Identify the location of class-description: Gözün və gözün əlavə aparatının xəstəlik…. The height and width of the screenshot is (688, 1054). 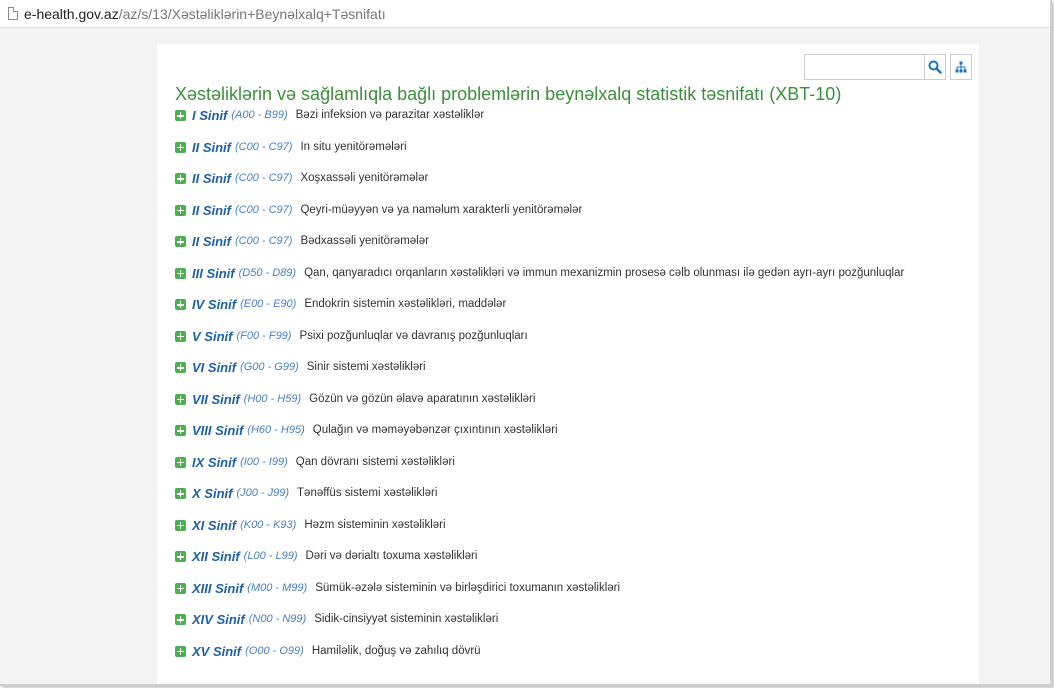
(422, 398).